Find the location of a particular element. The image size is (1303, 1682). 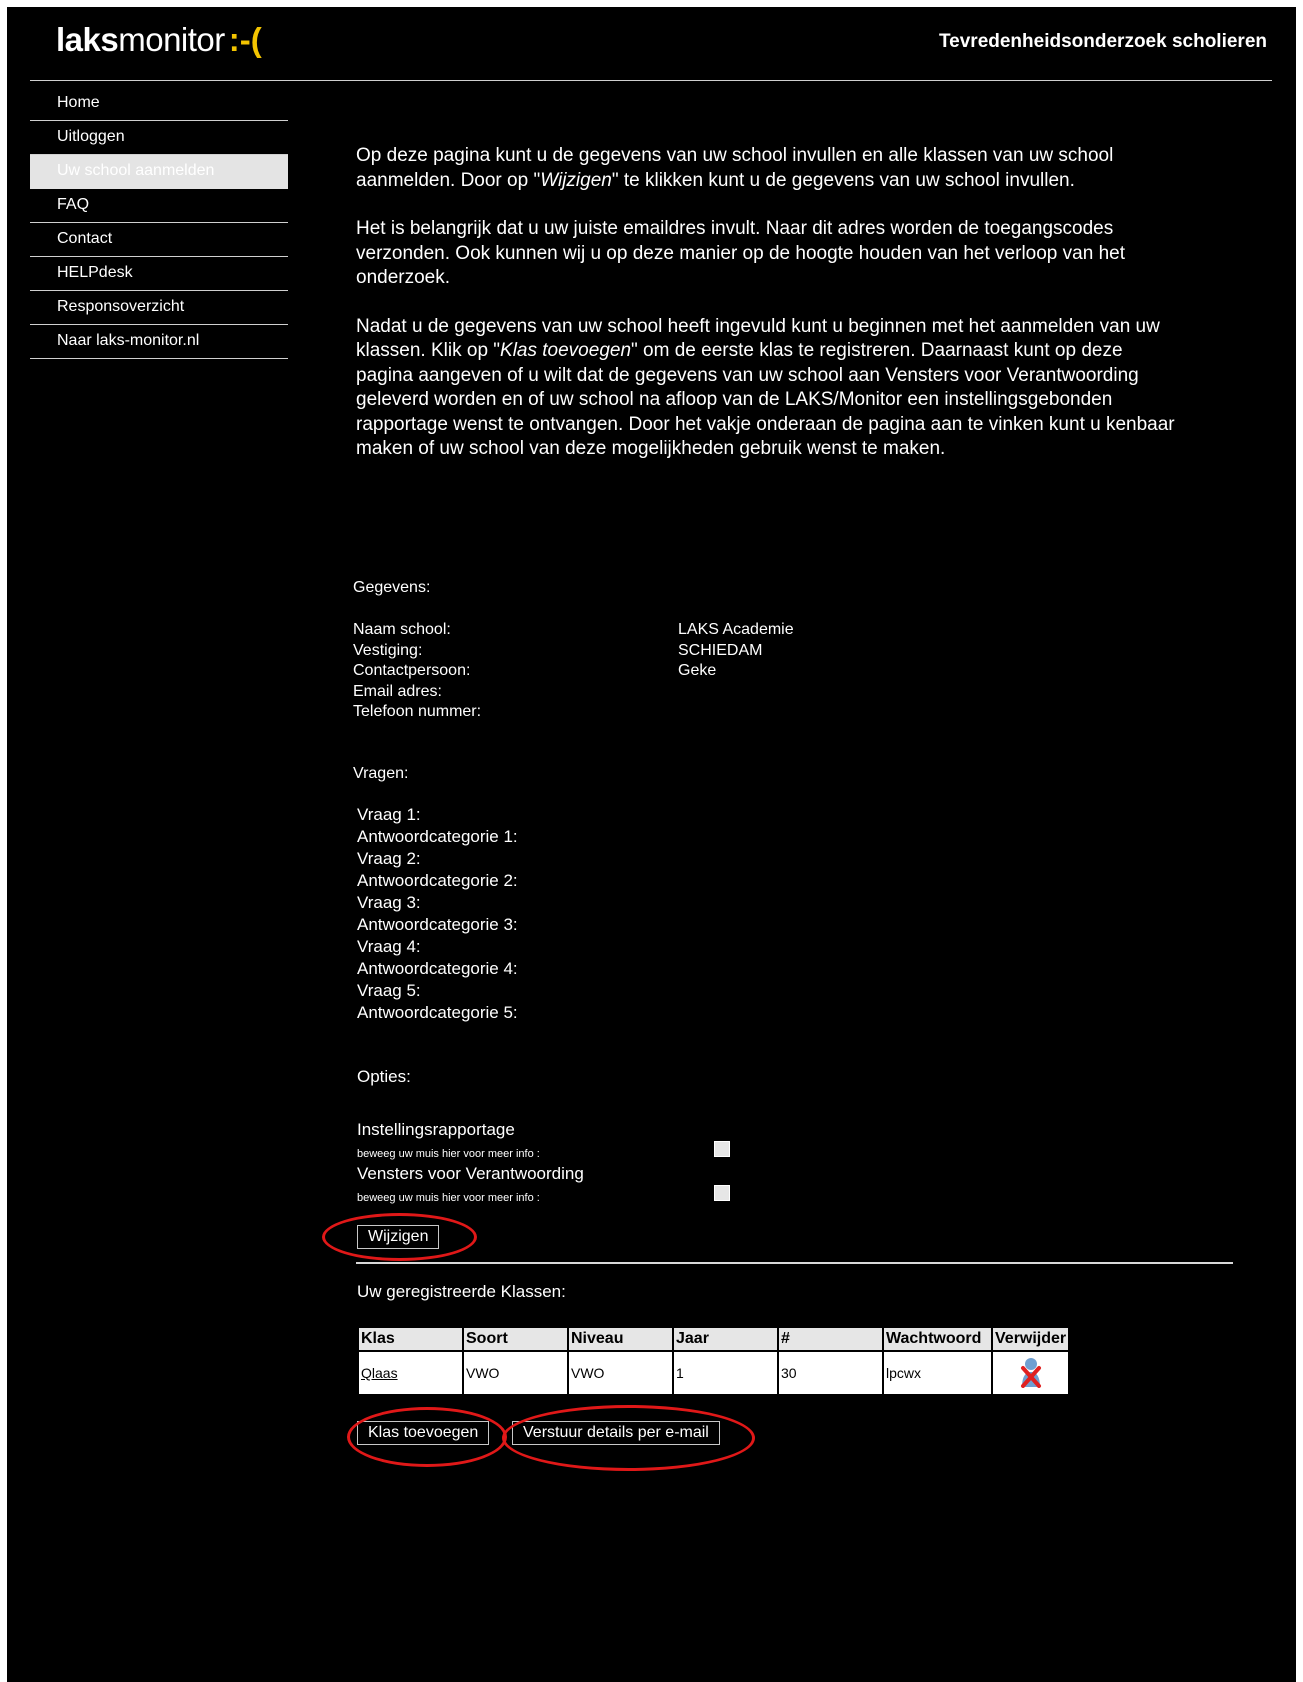

opties-heading: Opties: is located at coordinates (384, 1076).